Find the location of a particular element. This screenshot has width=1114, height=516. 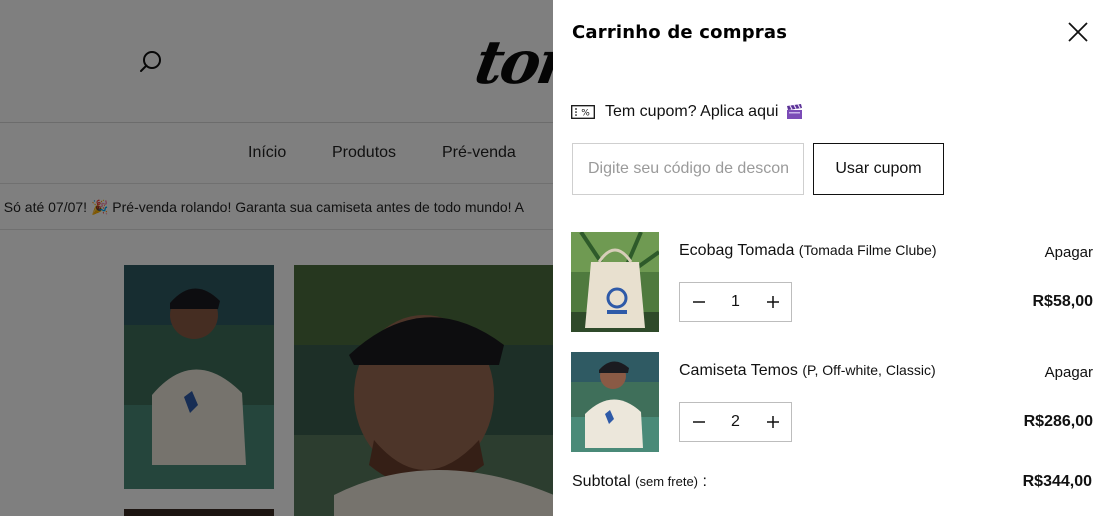

item-price: R$286,00 is located at coordinates (1058, 421).